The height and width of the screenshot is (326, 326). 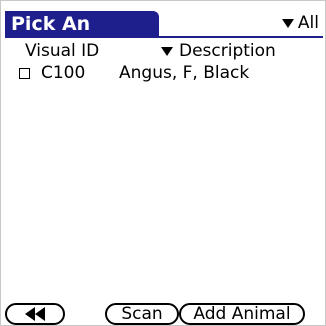 I want to click on list-item: C100 Angus, F, Black, so click(x=134, y=73).